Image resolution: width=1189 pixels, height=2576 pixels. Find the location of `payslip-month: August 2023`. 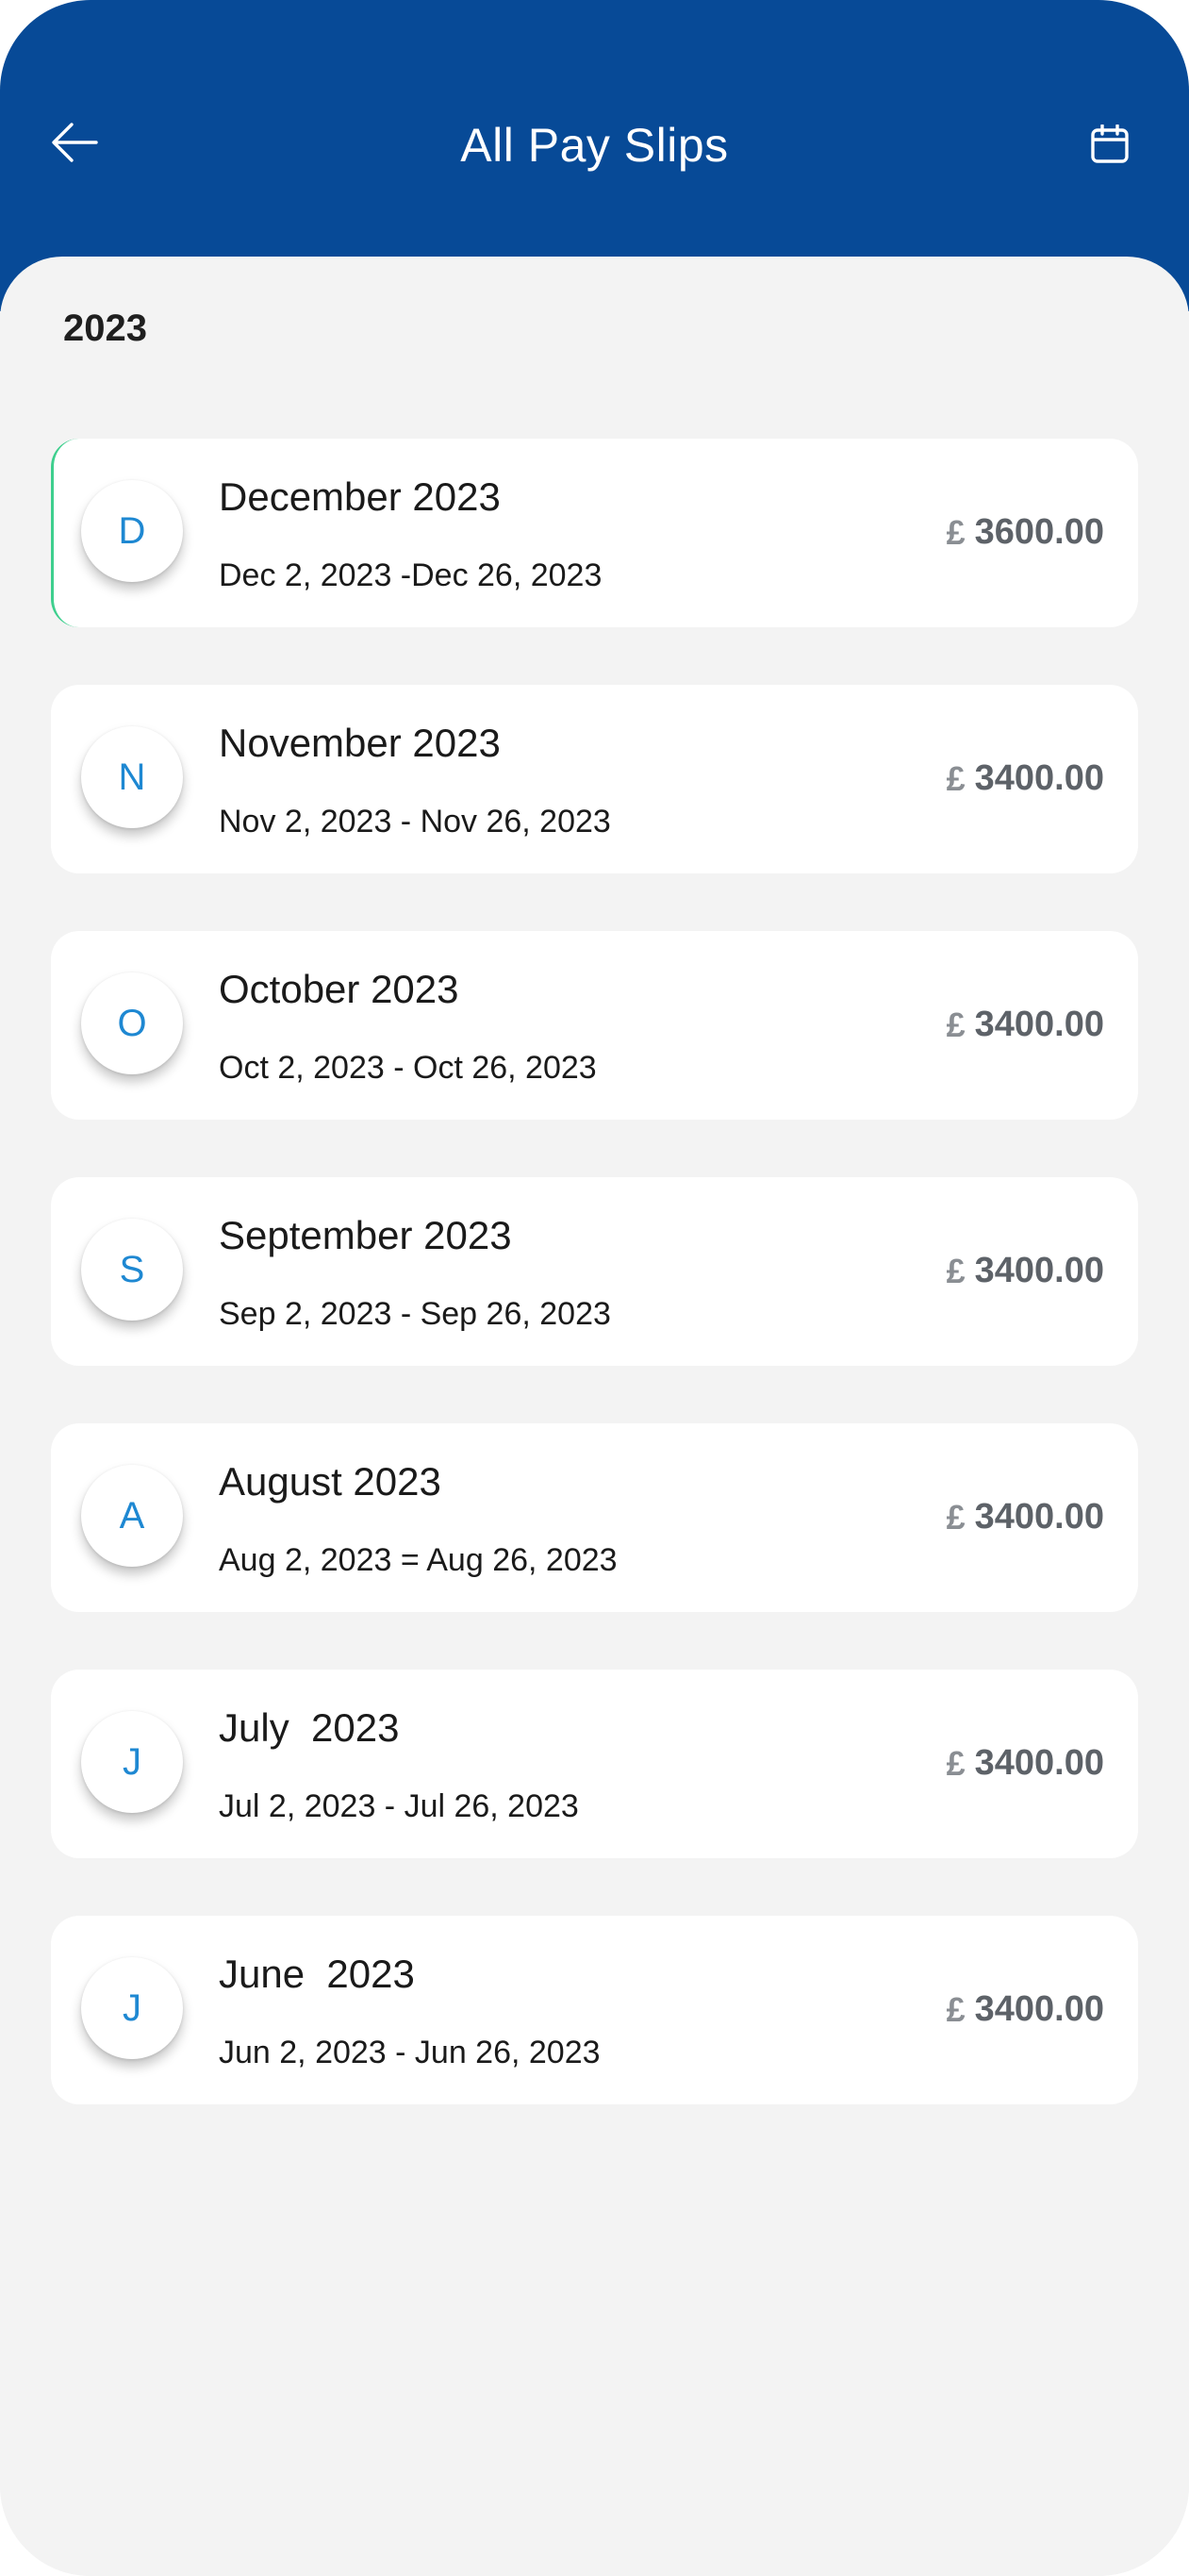

payslip-month: August 2023 is located at coordinates (330, 1481).